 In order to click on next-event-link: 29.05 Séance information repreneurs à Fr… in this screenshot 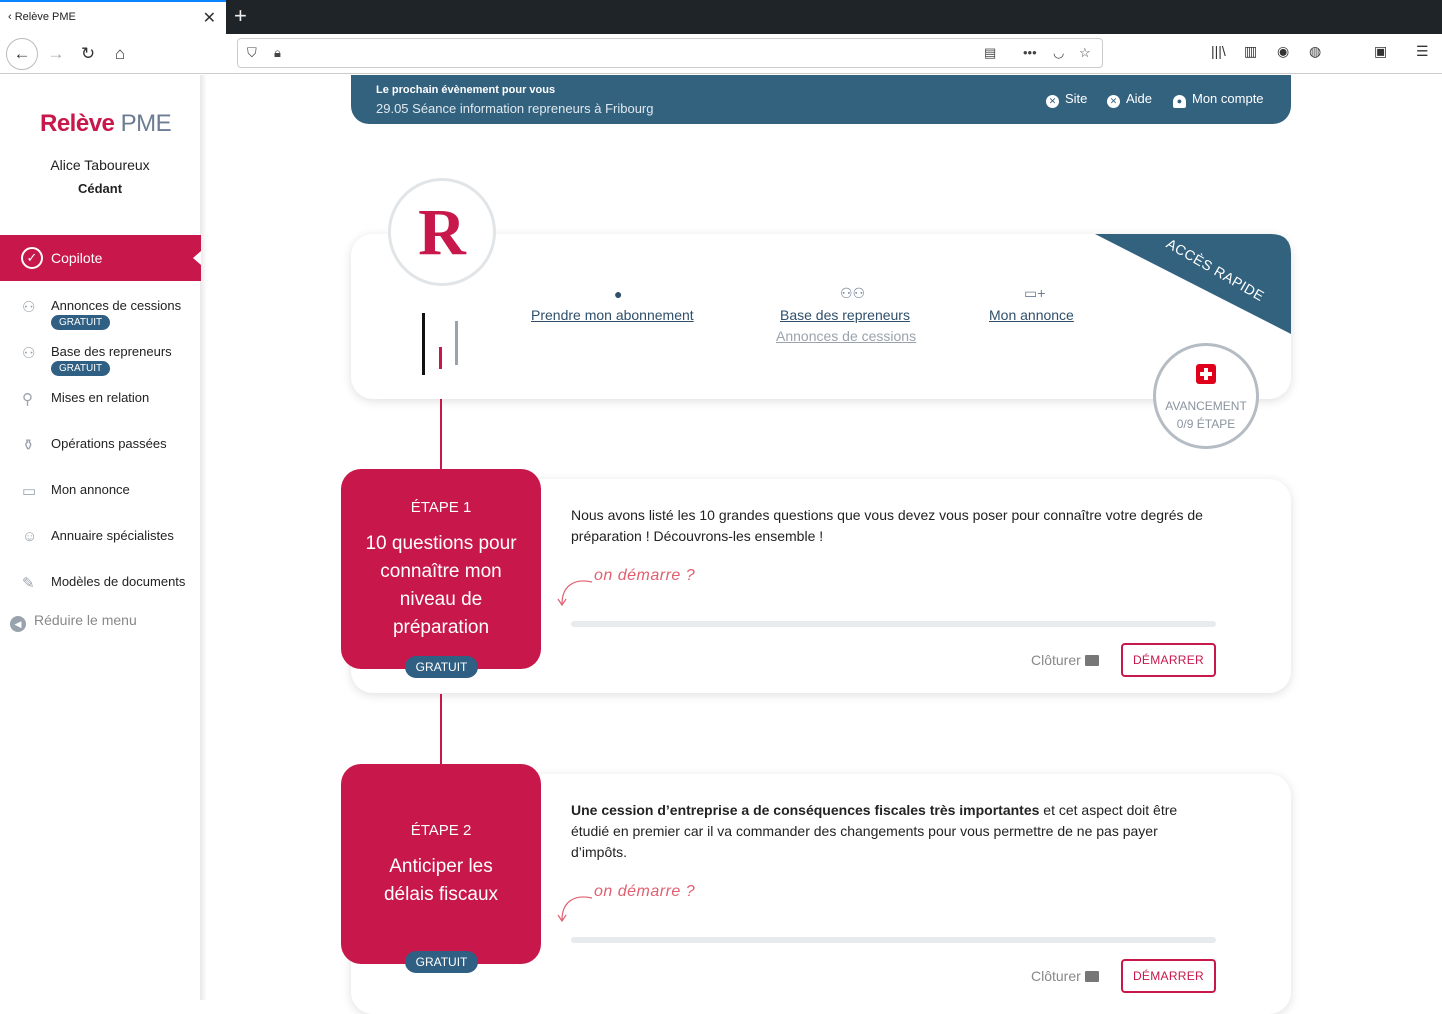, I will do `click(515, 108)`.